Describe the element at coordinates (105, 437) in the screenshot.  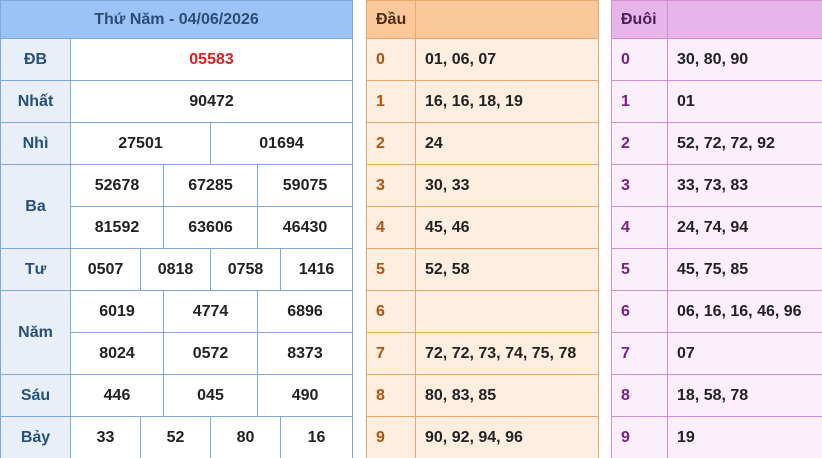
I see `prize-number: 33` at that location.